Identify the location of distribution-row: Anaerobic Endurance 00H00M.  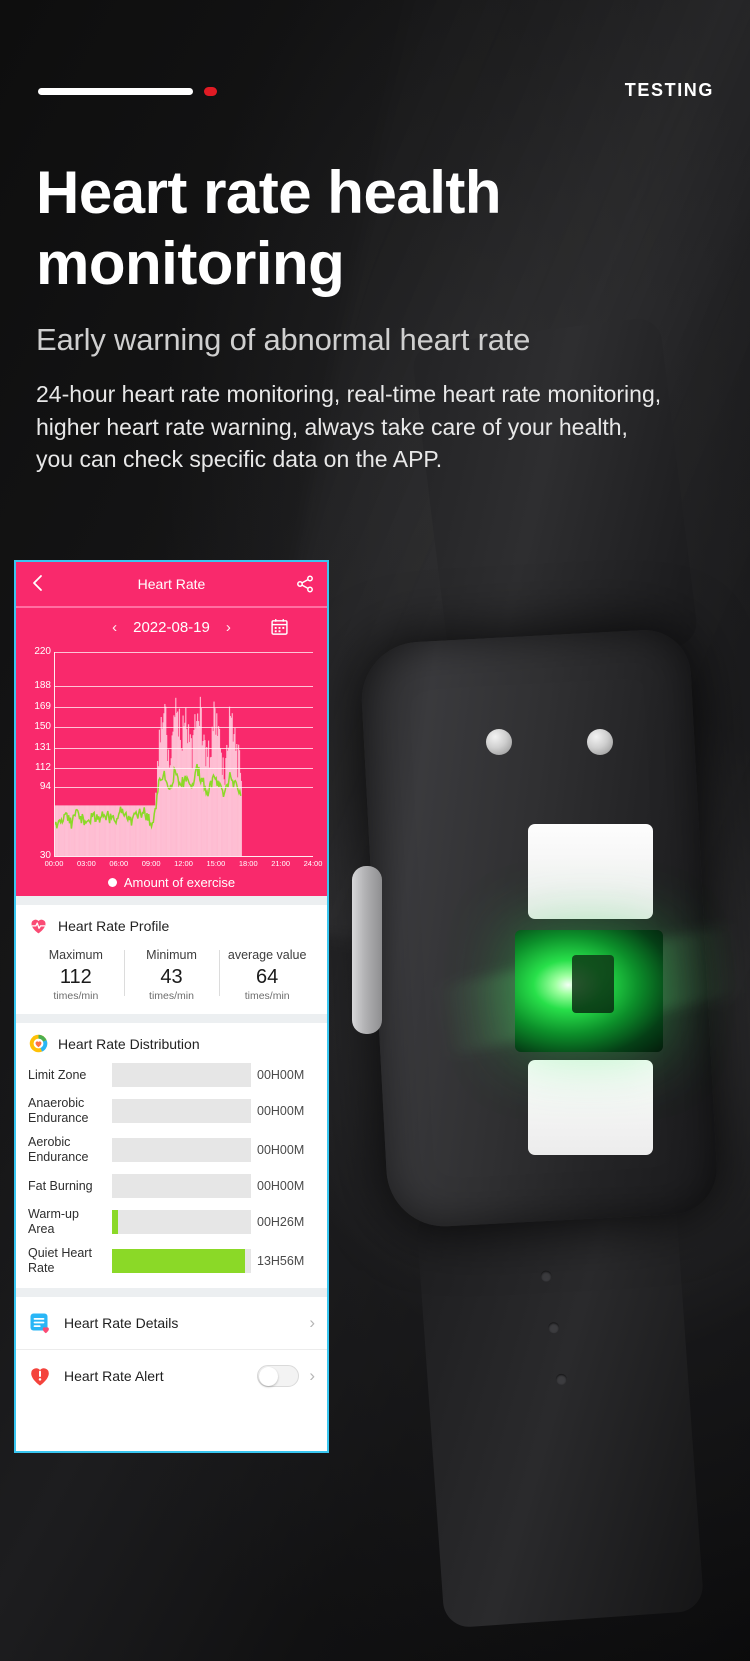
(171, 1111).